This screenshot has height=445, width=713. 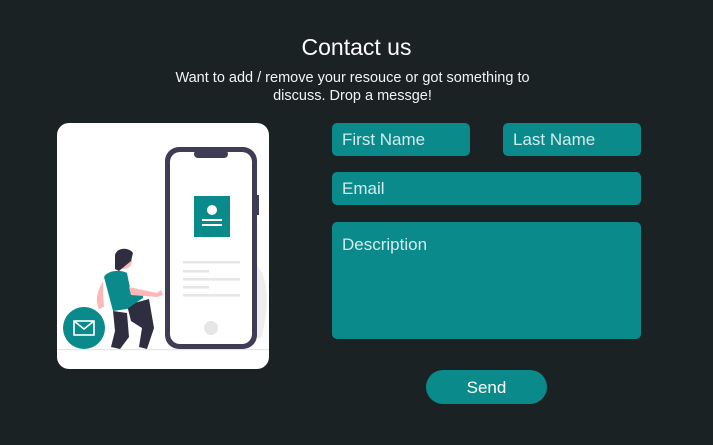 What do you see at coordinates (572, 139) in the screenshot?
I see `last-name-input` at bounding box center [572, 139].